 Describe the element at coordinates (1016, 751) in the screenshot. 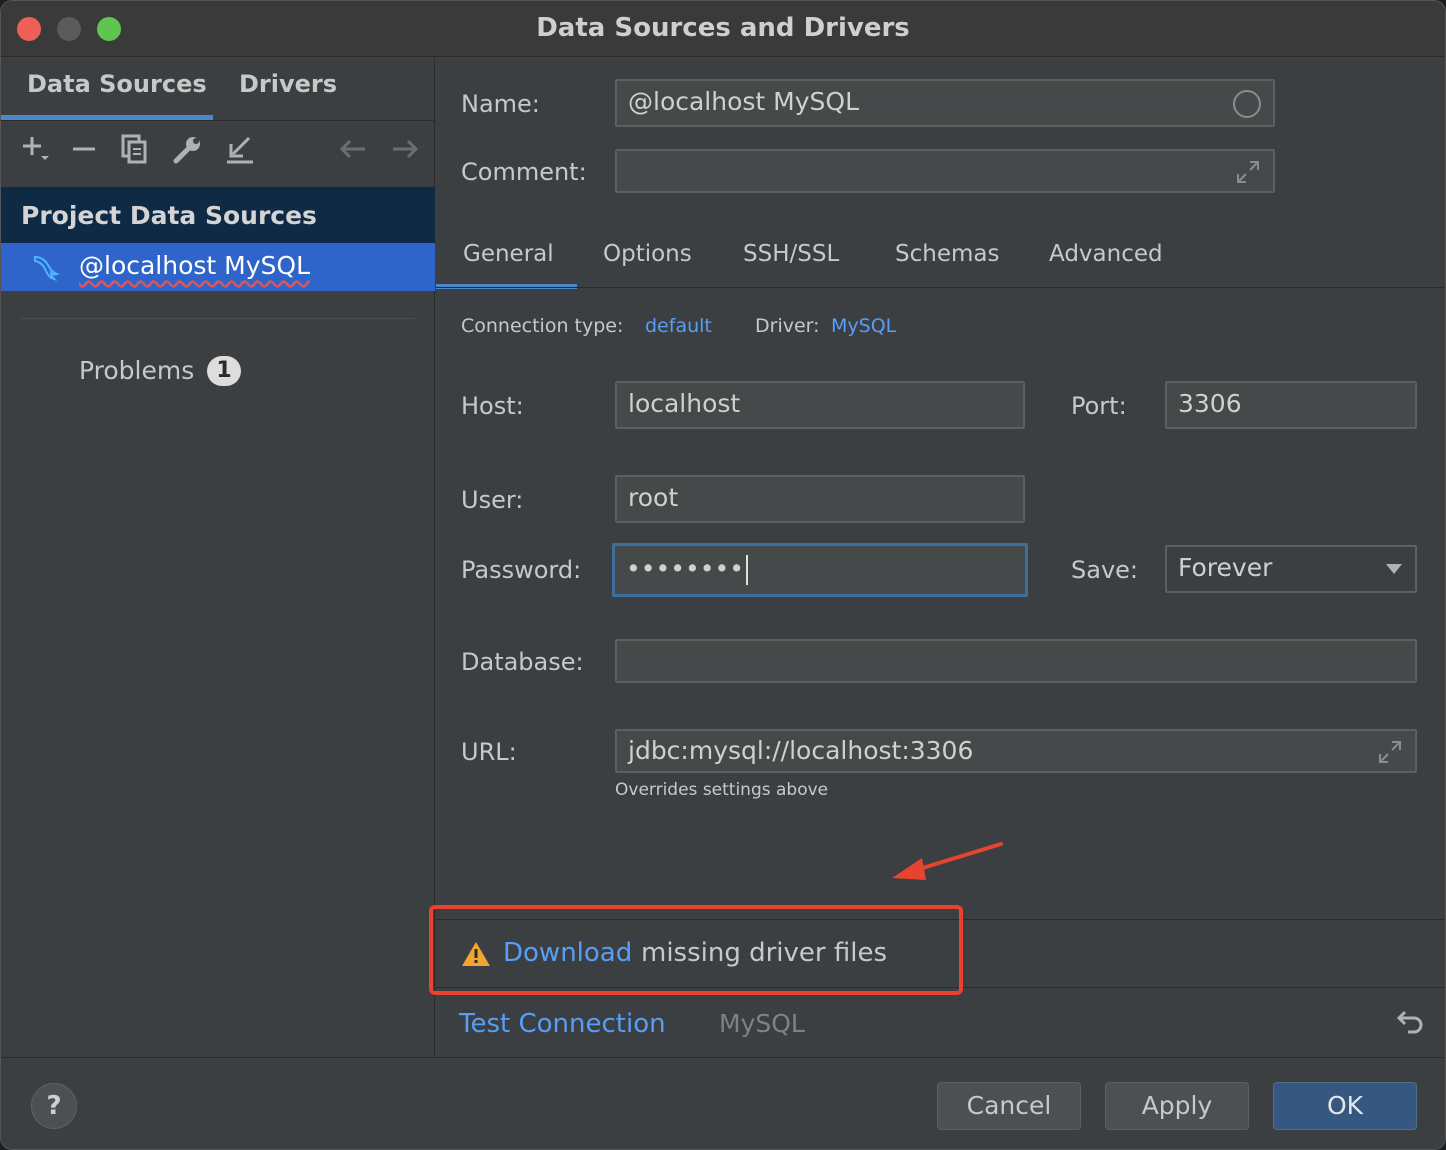

I see `url-input: jdbc:mysql://localhost:3306` at that location.